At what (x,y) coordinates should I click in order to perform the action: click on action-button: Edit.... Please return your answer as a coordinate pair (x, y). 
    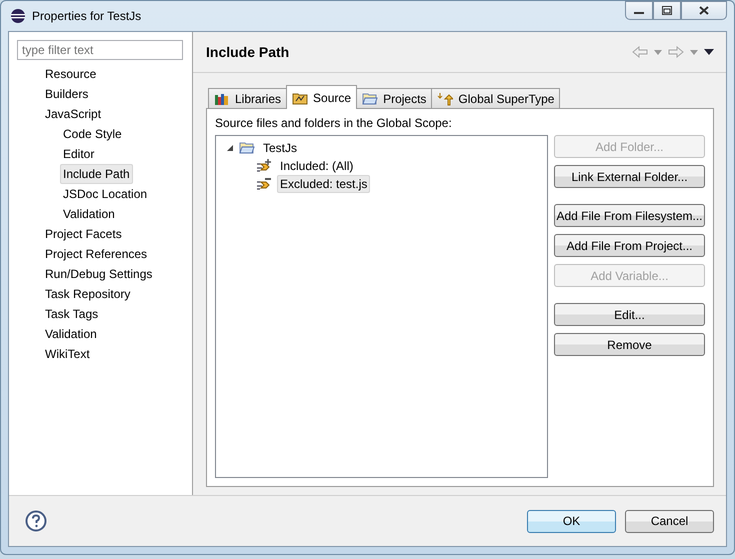
    Looking at the image, I should click on (629, 314).